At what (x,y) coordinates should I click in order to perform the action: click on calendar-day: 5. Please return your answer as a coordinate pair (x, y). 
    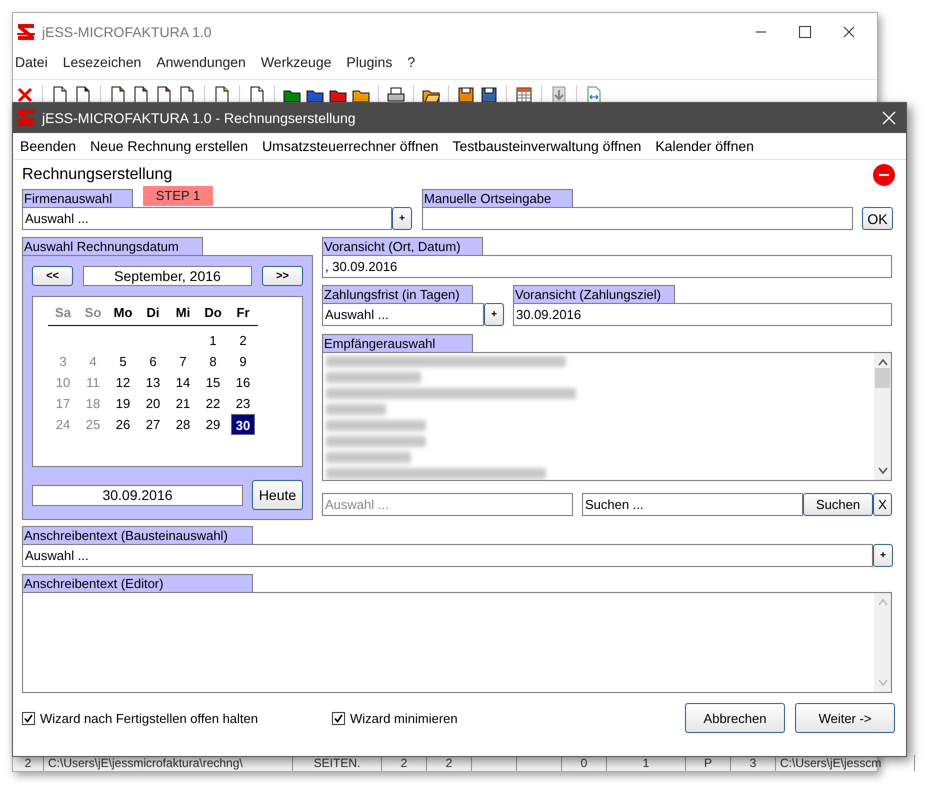
    Looking at the image, I should click on (123, 361).